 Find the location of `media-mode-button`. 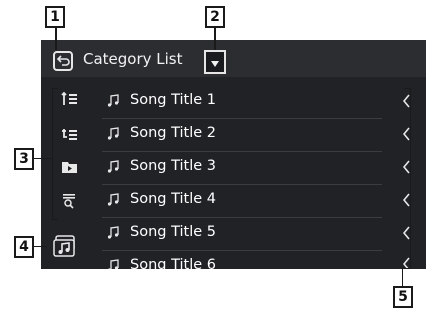

media-mode-button is located at coordinates (65, 246).